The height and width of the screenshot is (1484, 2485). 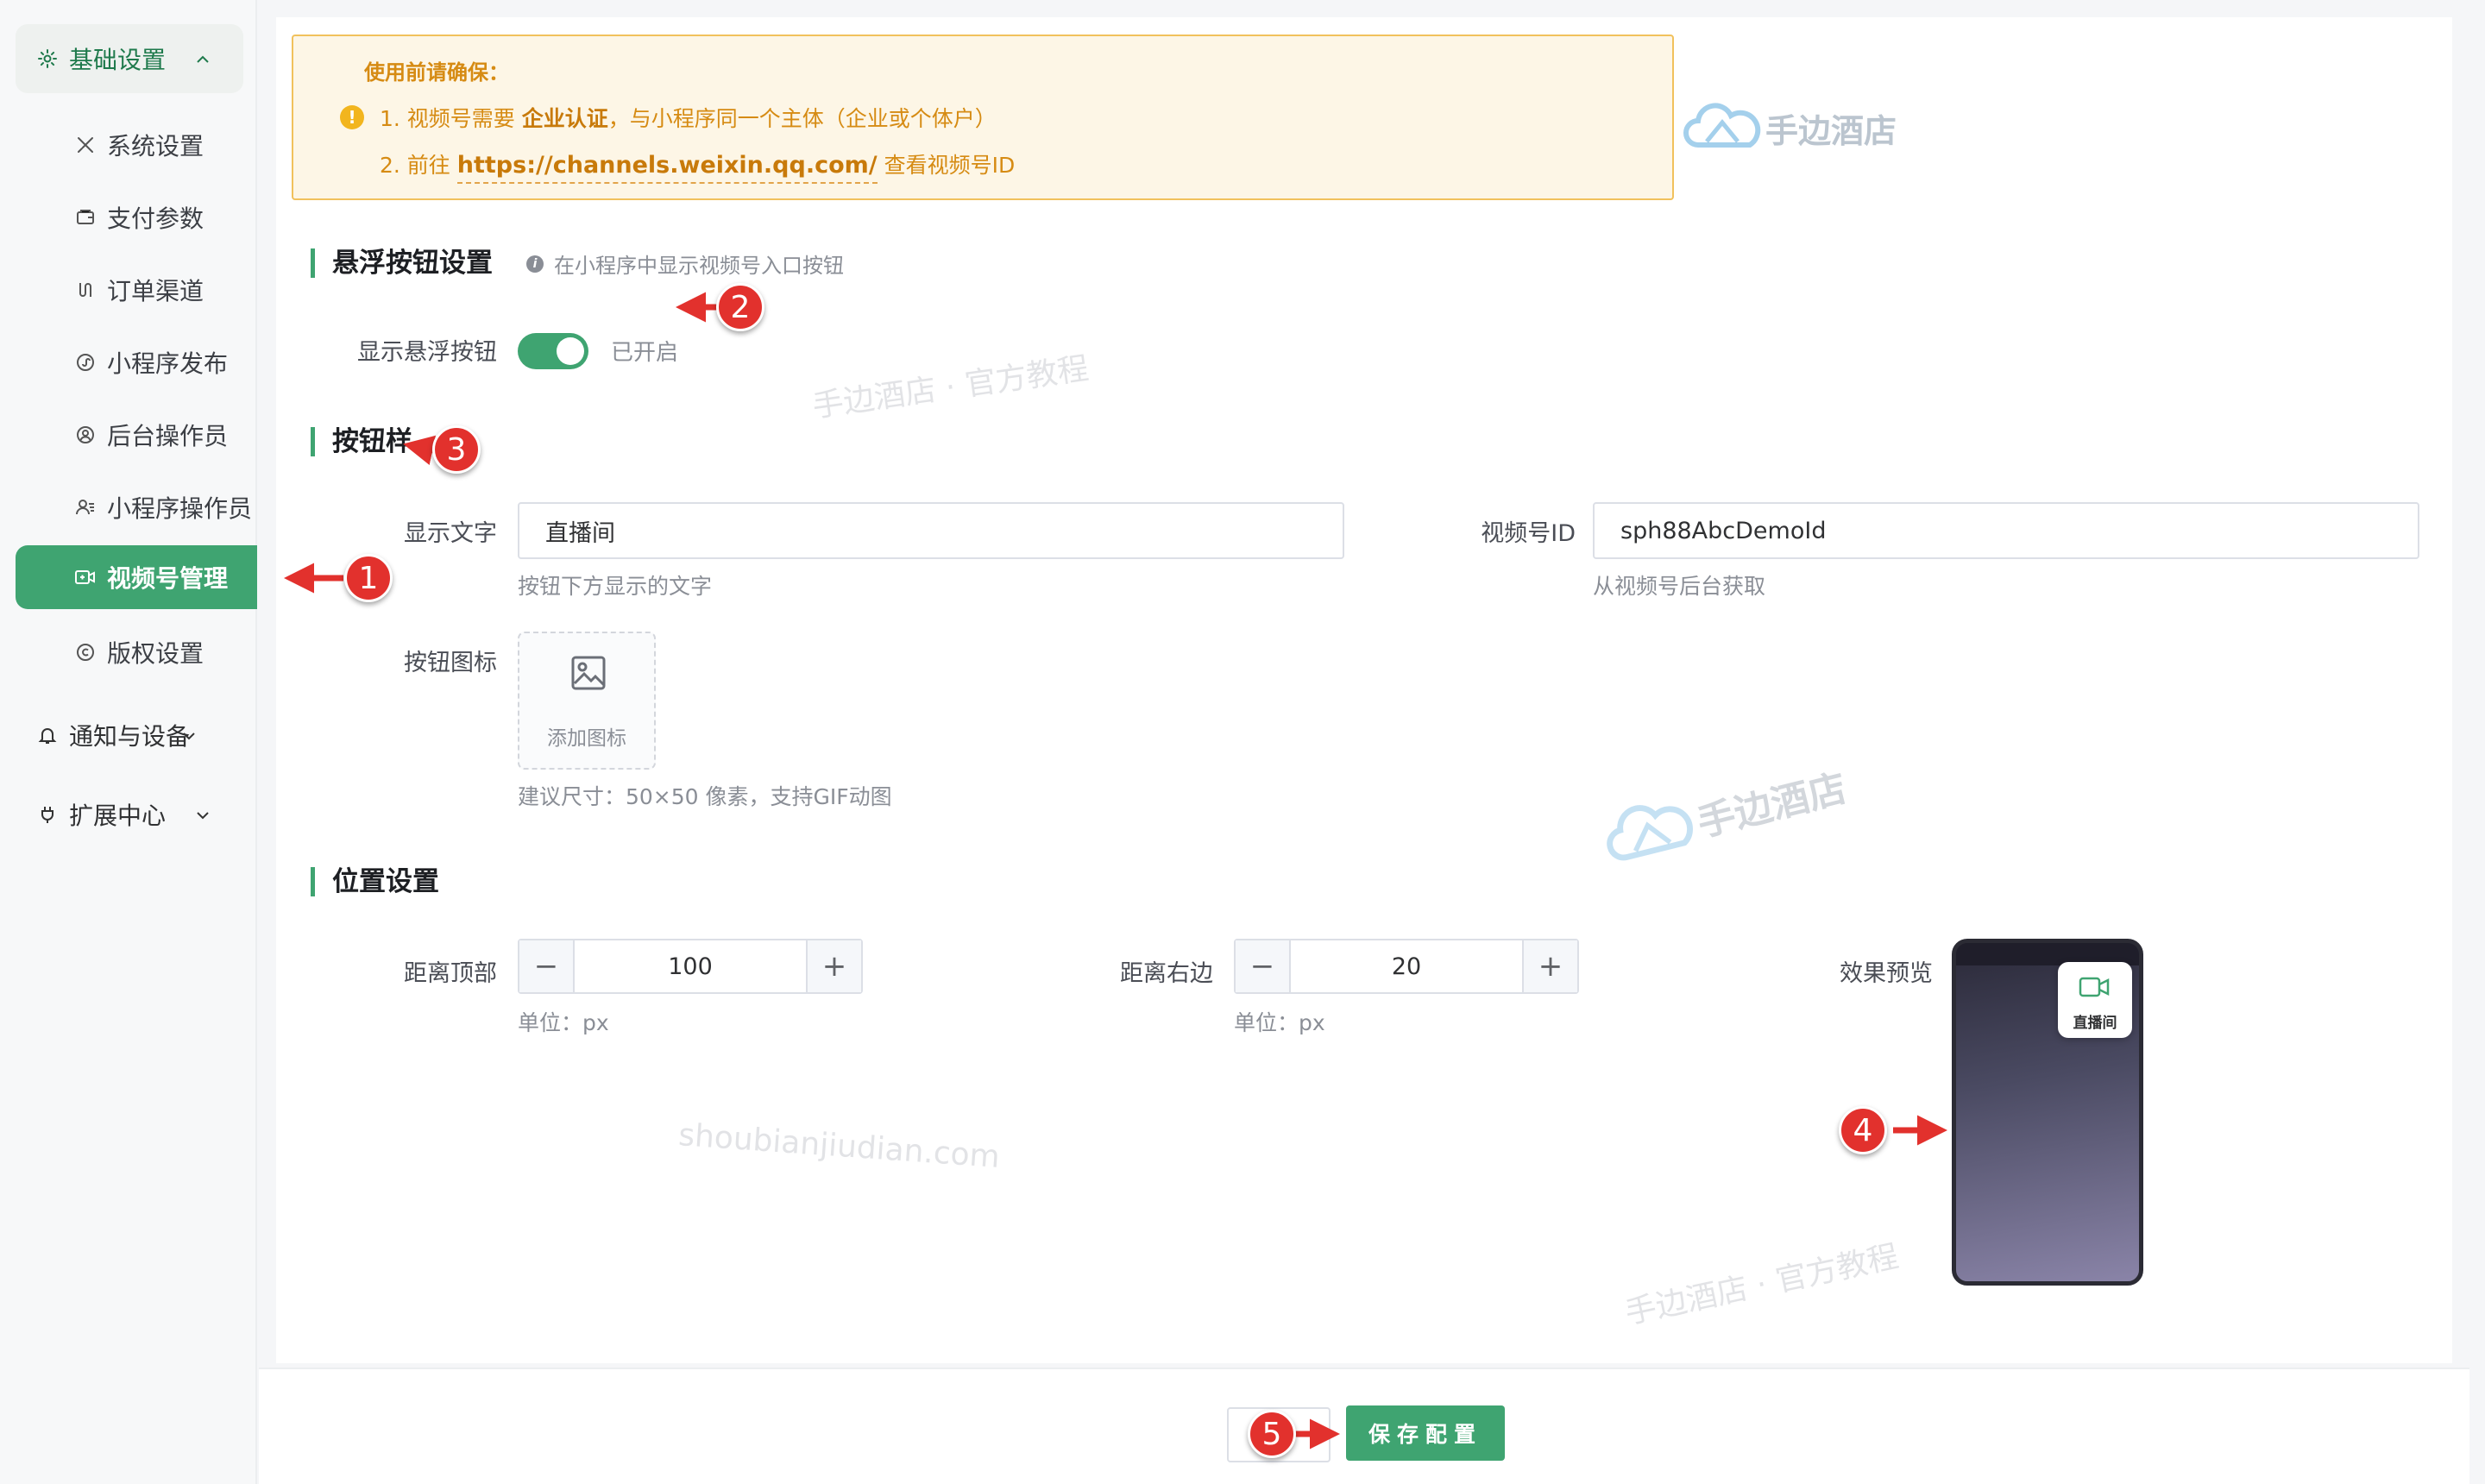 I want to click on step-marker-5: 5, so click(x=1272, y=1434).